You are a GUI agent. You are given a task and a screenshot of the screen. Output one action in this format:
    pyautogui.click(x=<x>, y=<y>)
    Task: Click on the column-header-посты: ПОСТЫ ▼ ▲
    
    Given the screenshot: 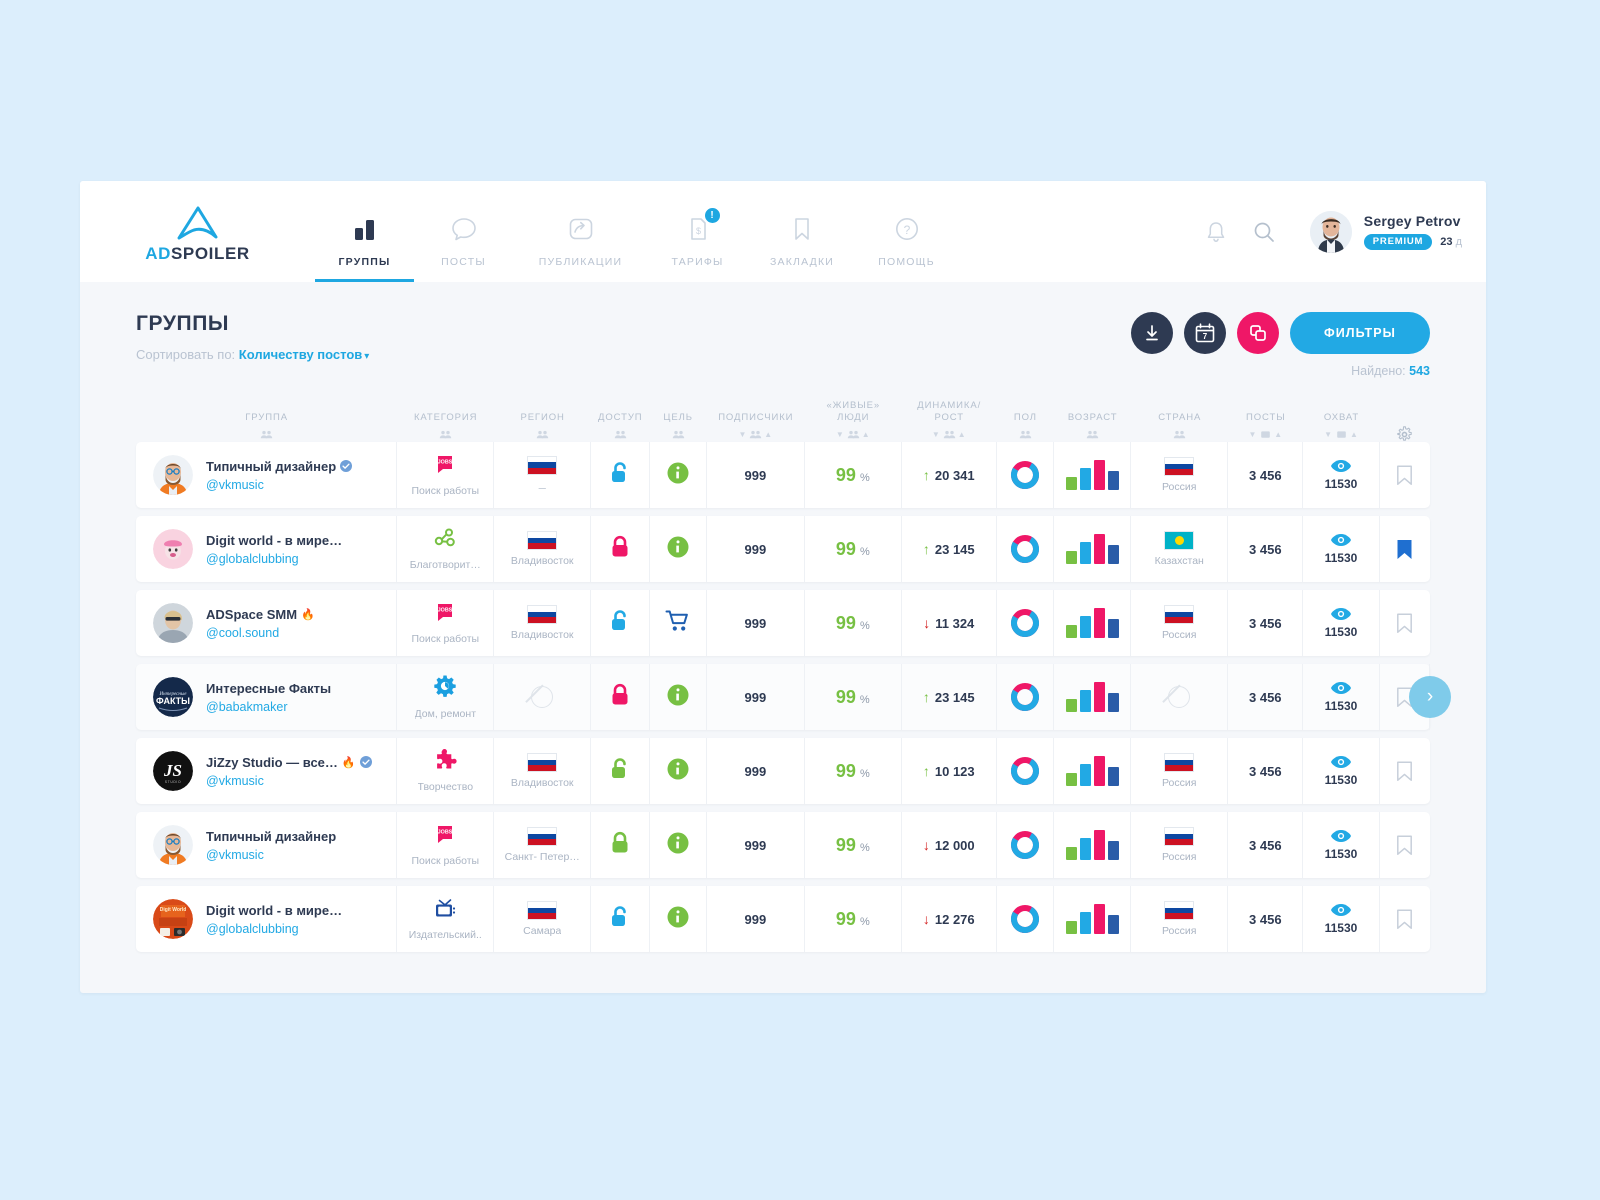 What is the action you would take?
    pyautogui.click(x=1265, y=427)
    